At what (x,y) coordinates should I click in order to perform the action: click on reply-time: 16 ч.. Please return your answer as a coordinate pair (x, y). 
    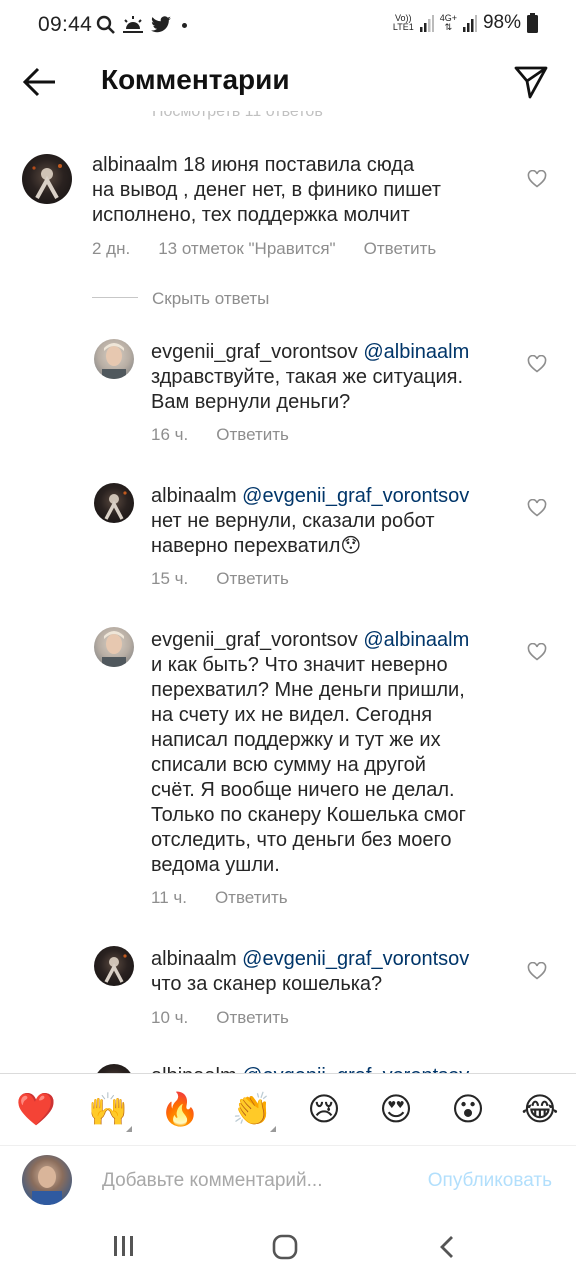
    Looking at the image, I should click on (170, 434).